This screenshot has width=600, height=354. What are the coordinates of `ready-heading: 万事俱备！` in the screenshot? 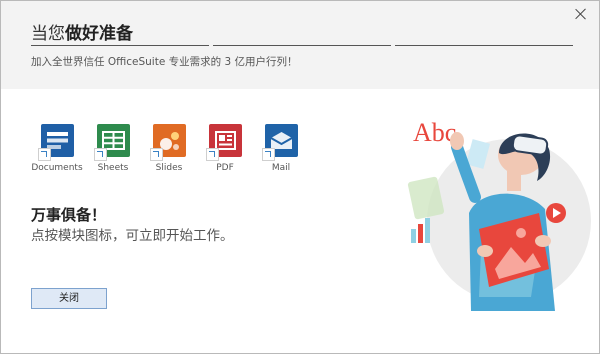 It's located at (69, 215).